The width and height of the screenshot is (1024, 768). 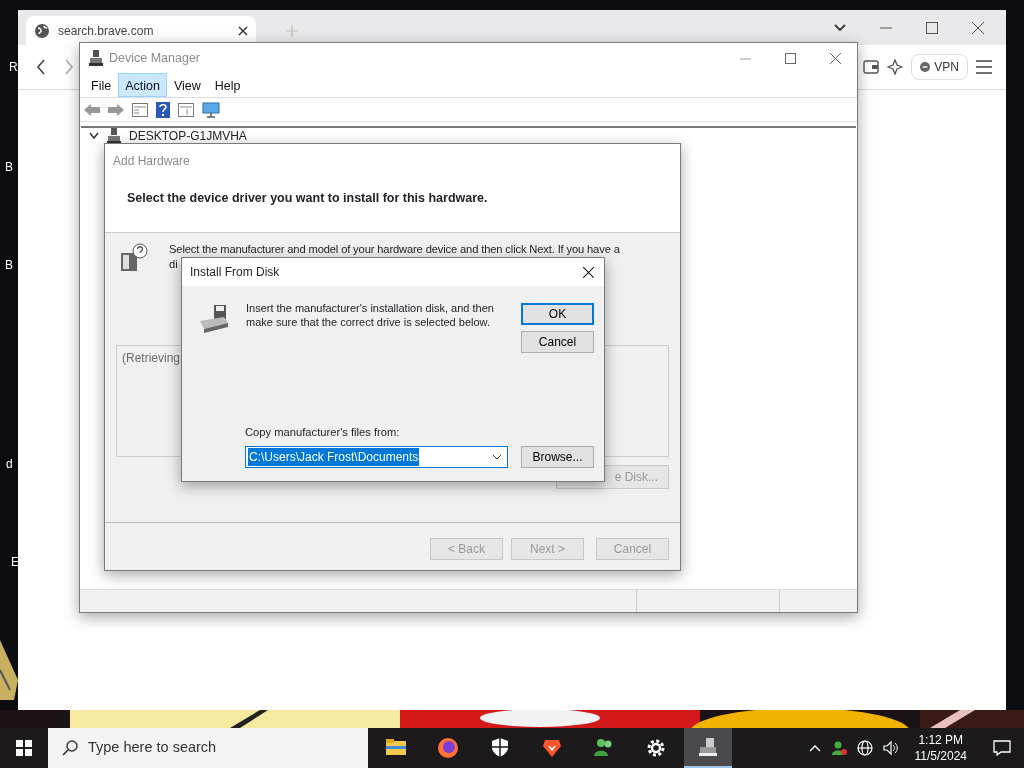 What do you see at coordinates (154, 58) in the screenshot?
I see `window-title: Device Manager` at bounding box center [154, 58].